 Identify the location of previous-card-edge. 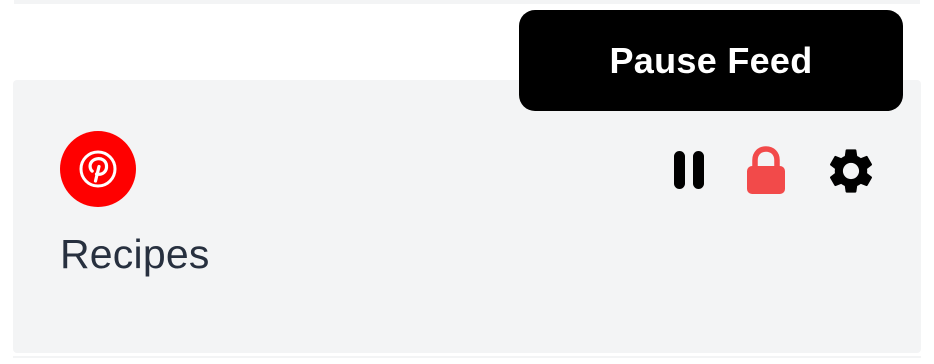
(467, 2).